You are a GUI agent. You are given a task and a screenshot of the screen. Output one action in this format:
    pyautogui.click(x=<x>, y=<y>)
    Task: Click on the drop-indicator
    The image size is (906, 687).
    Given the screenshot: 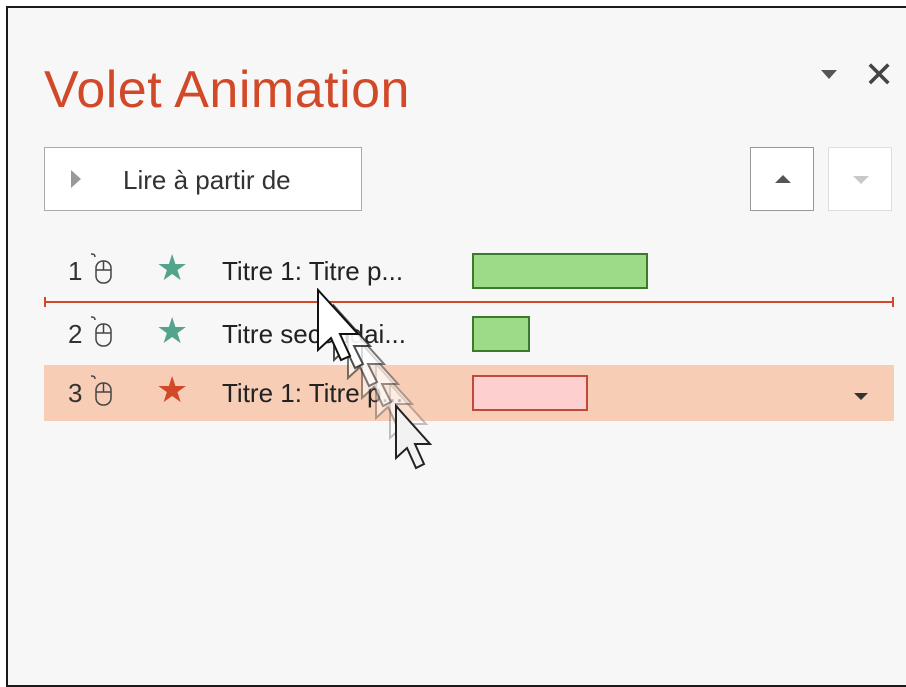 What is the action you would take?
    pyautogui.click(x=469, y=302)
    